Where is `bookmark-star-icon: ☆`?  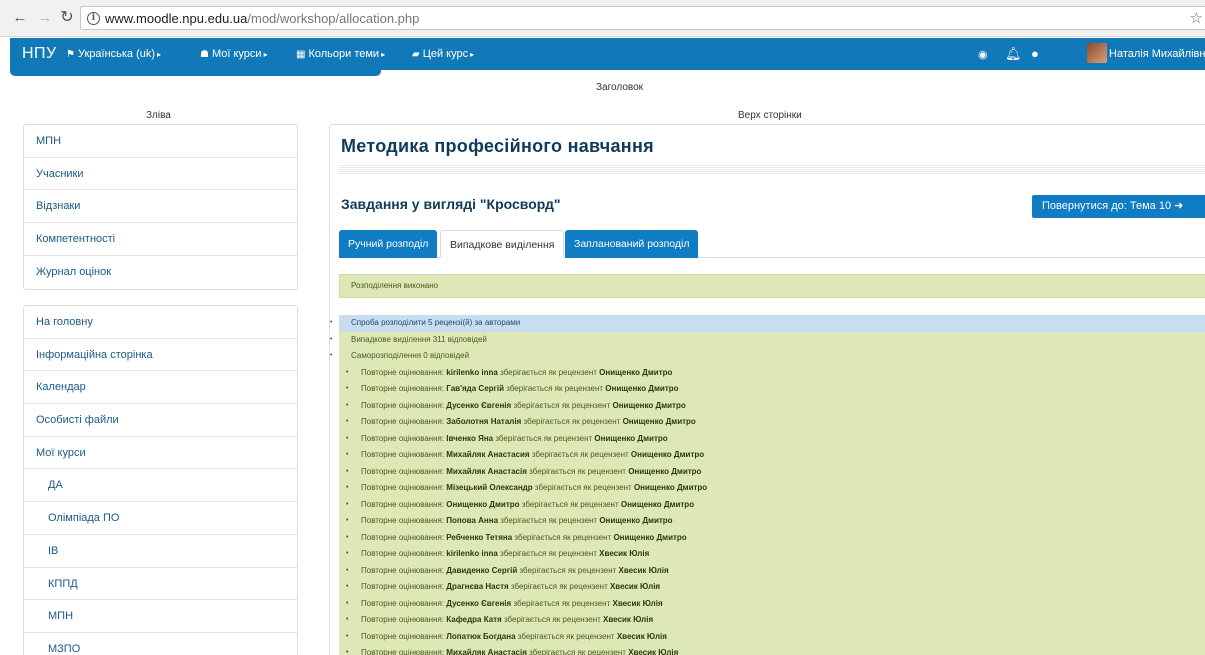
bookmark-star-icon: ☆ is located at coordinates (1196, 18).